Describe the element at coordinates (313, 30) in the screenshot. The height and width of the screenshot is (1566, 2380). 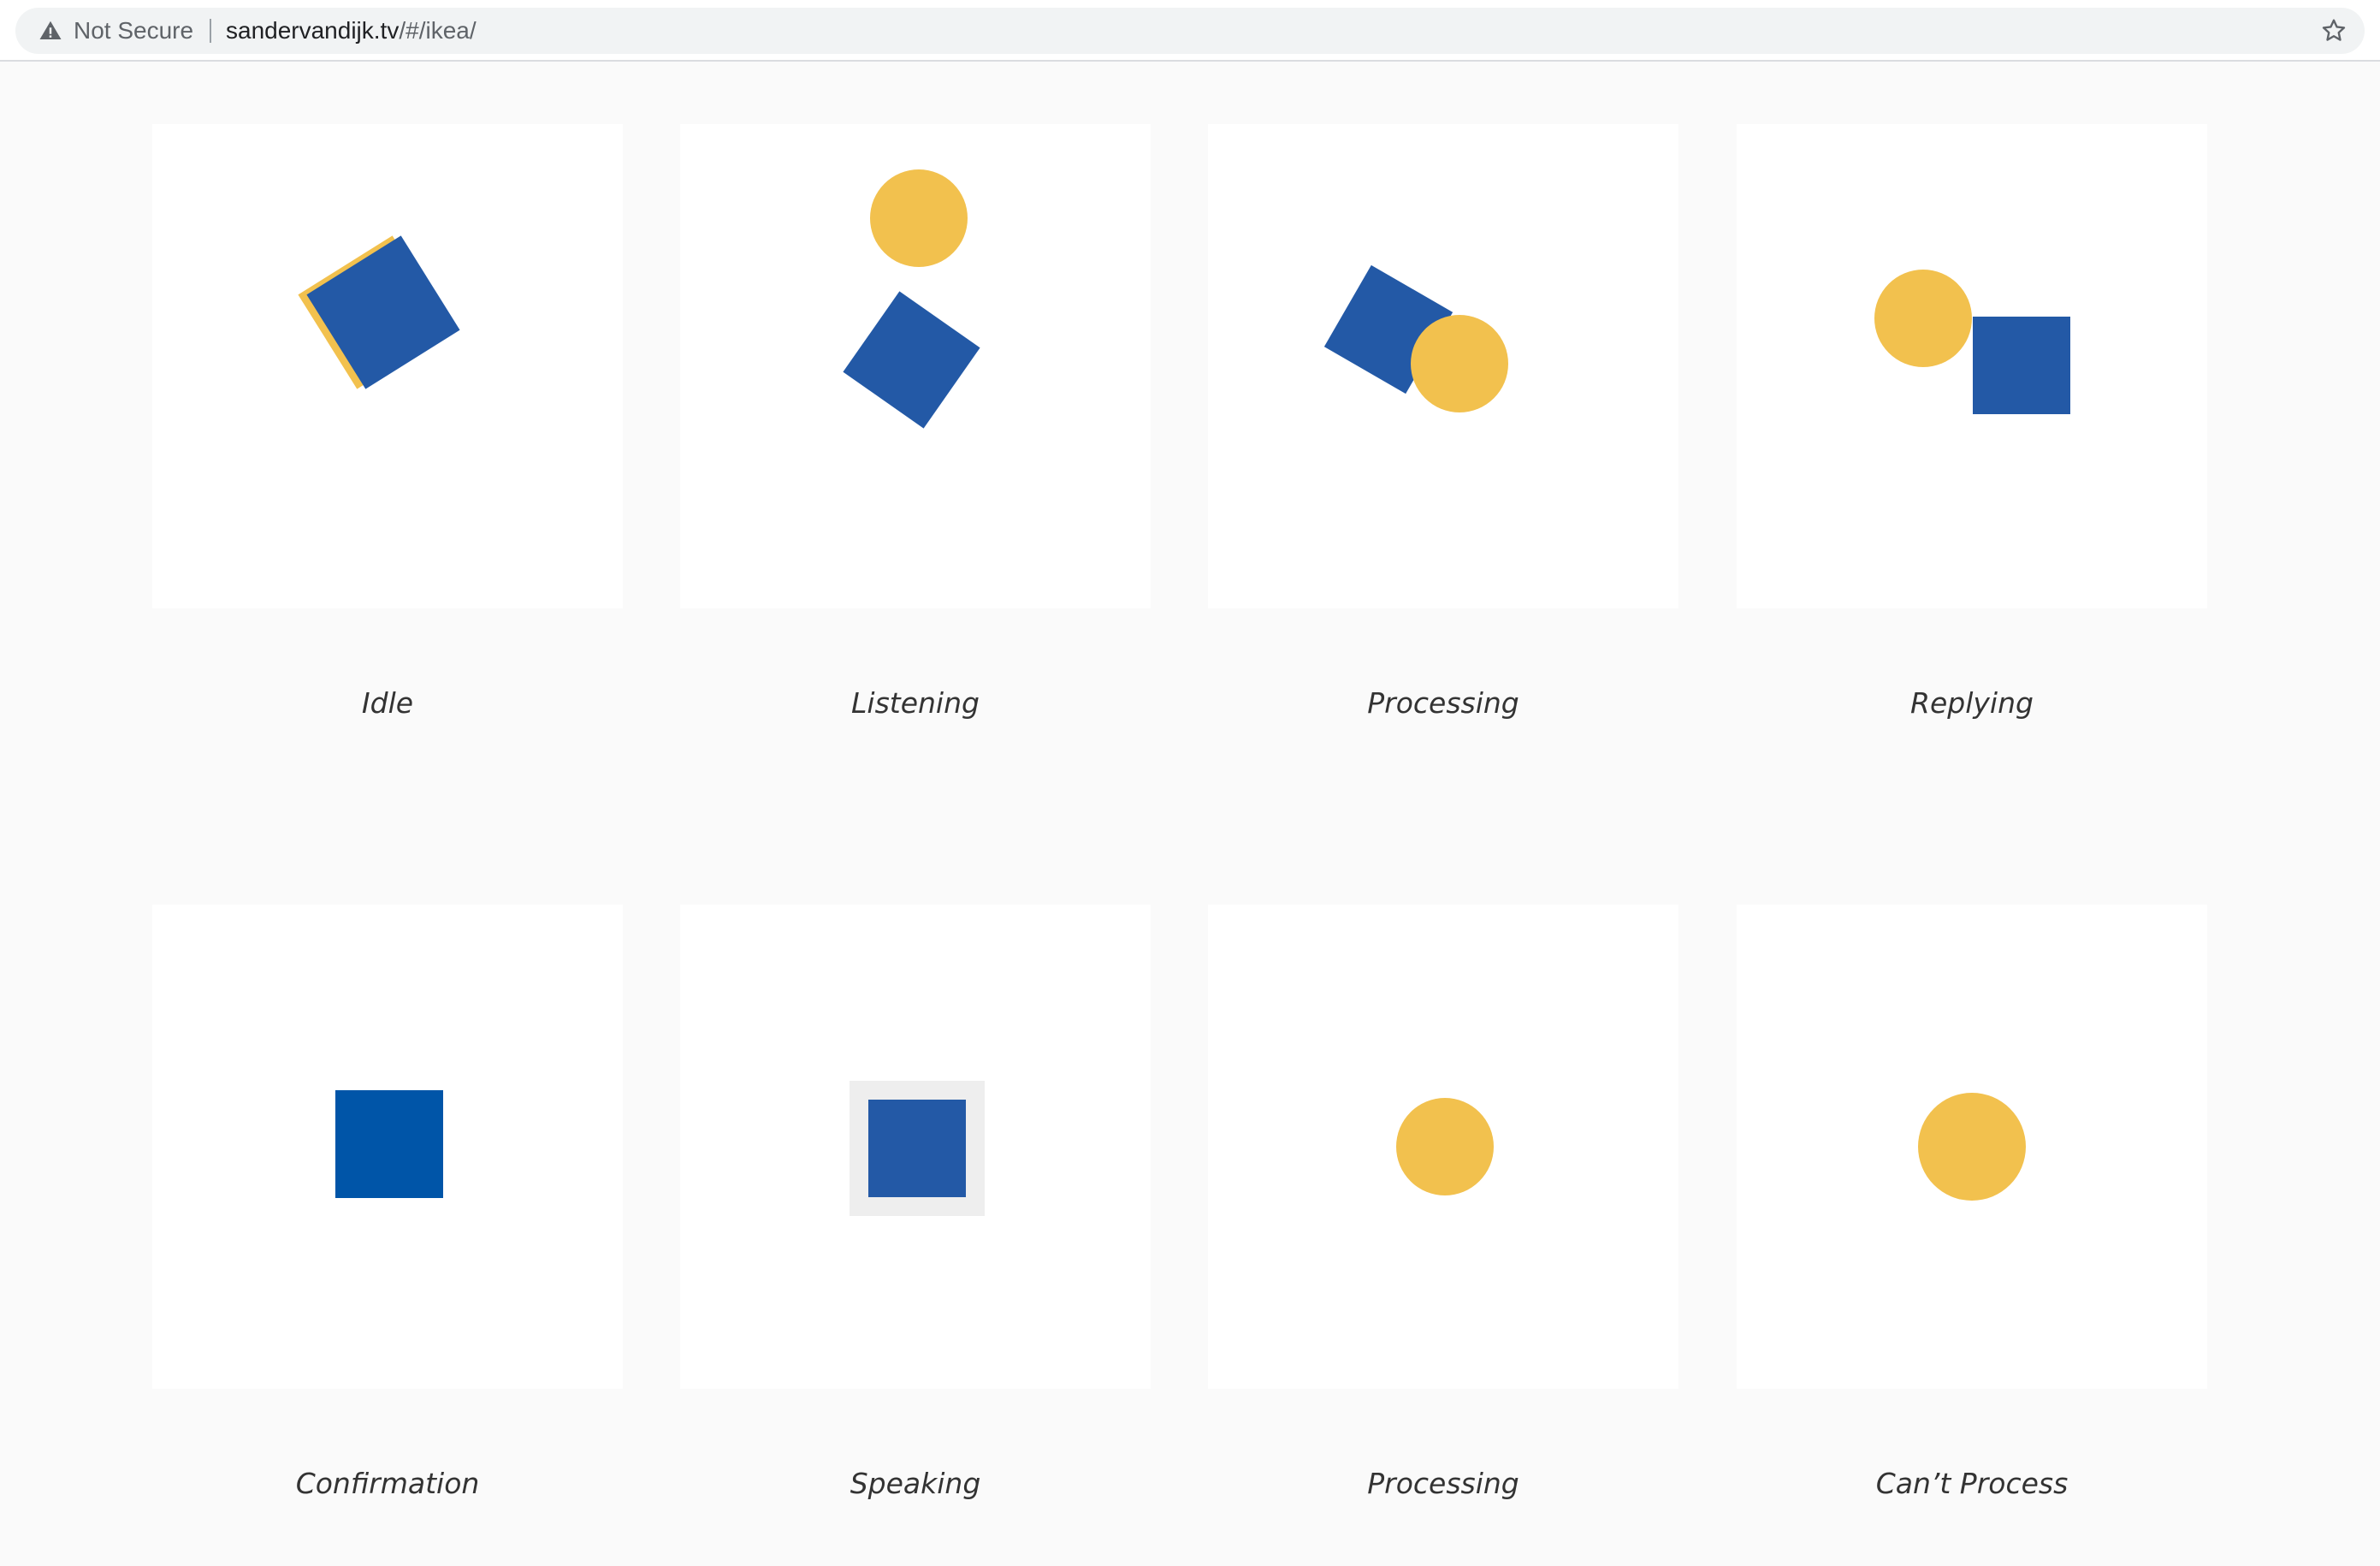
I see `url-host: sandervandijk.tv` at that location.